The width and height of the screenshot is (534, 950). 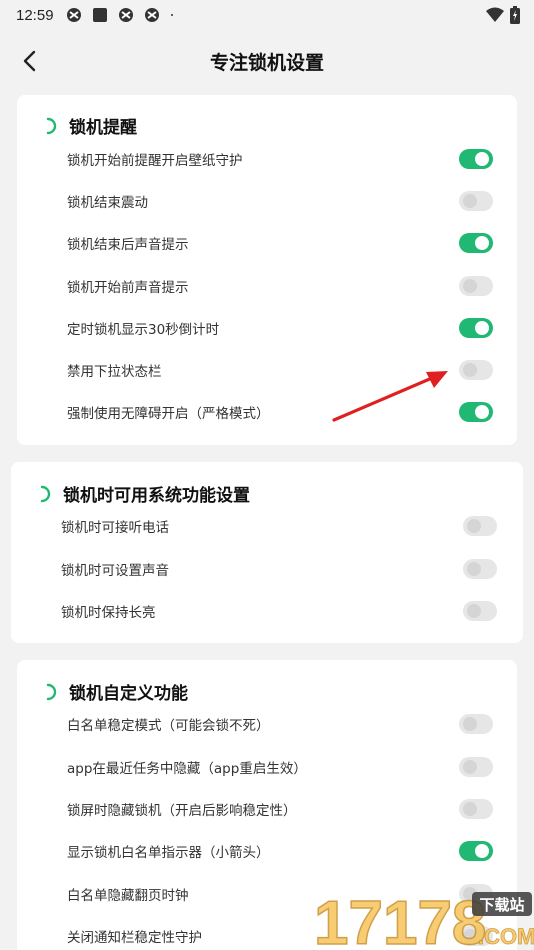 What do you see at coordinates (279, 569) in the screenshot?
I see `setting-row: 锁机时可设置声音` at bounding box center [279, 569].